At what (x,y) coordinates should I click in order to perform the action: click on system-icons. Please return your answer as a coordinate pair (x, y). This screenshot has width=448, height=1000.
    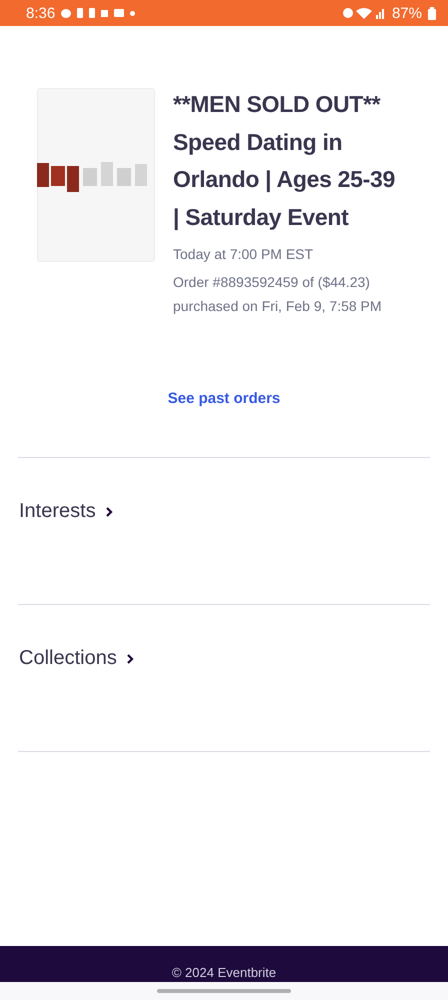
    Looking at the image, I should click on (364, 13).